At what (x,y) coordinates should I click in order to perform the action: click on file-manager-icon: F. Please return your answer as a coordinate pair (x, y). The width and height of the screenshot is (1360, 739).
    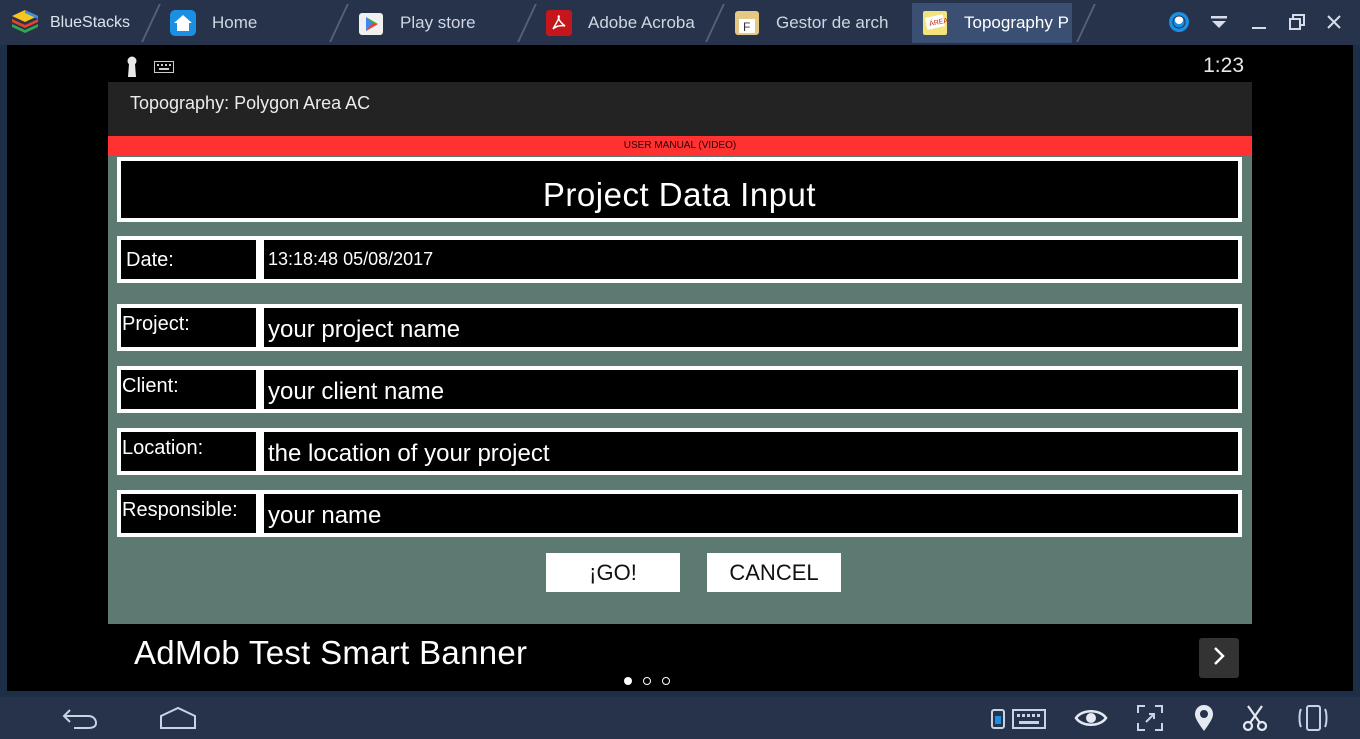
    Looking at the image, I should click on (747, 23).